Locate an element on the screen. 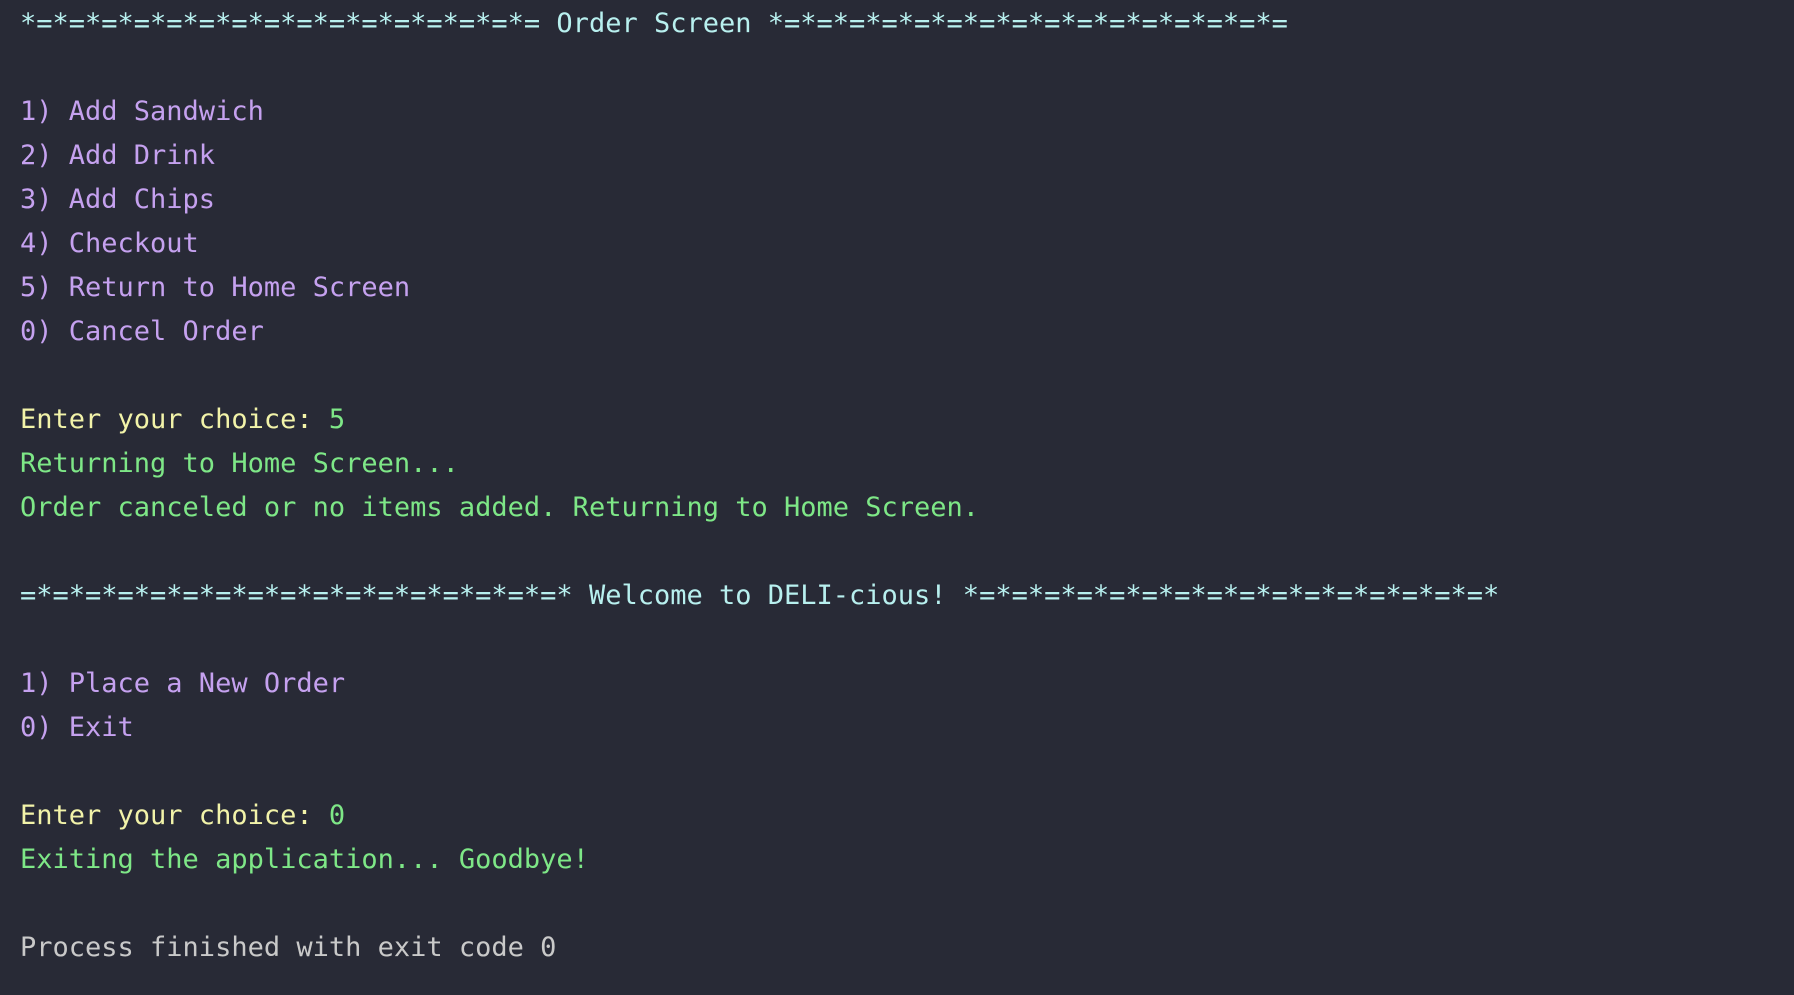 Image resolution: width=1794 pixels, height=995 pixels. order-option-add-sandwich: 1) Add Sandwich is located at coordinates (142, 111).